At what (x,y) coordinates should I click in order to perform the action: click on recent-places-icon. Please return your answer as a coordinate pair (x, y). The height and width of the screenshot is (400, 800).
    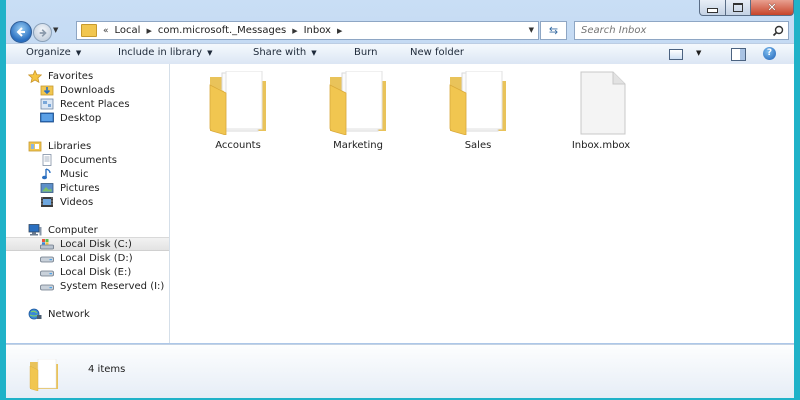
    Looking at the image, I should click on (47, 104).